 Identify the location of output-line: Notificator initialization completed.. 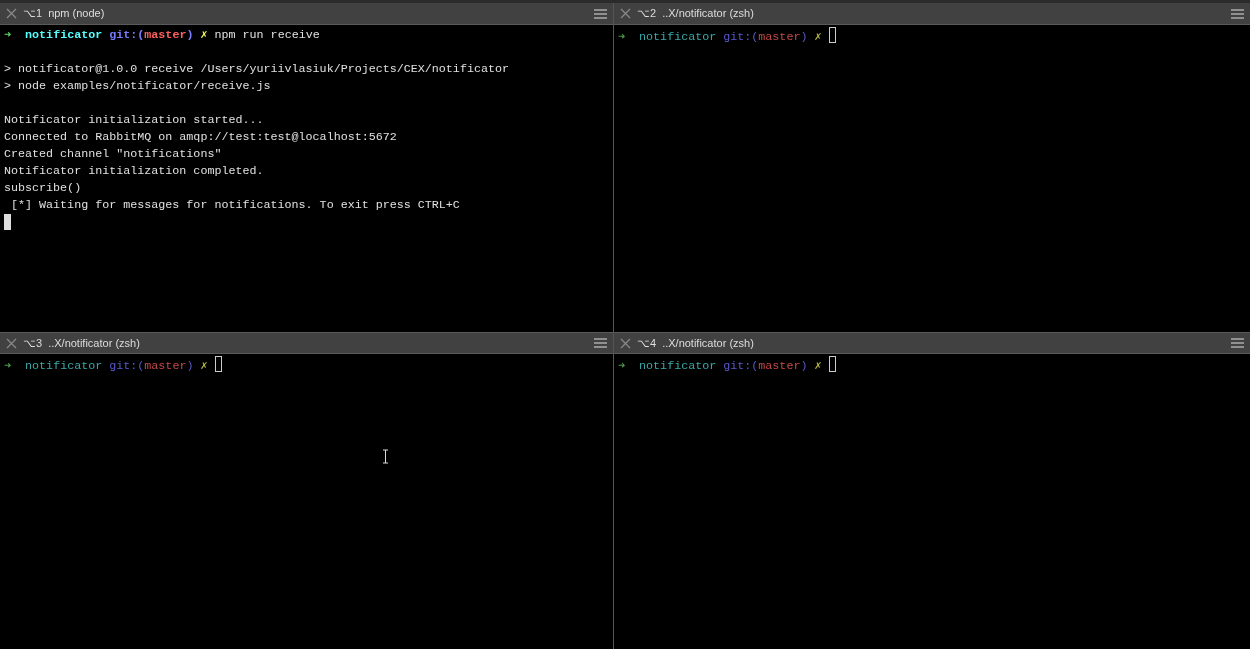
(134, 171).